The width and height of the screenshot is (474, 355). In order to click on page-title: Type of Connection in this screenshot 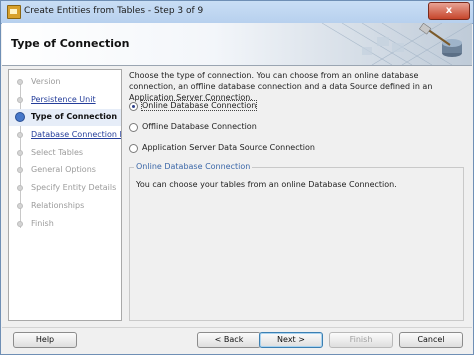, I will do `click(70, 43)`.